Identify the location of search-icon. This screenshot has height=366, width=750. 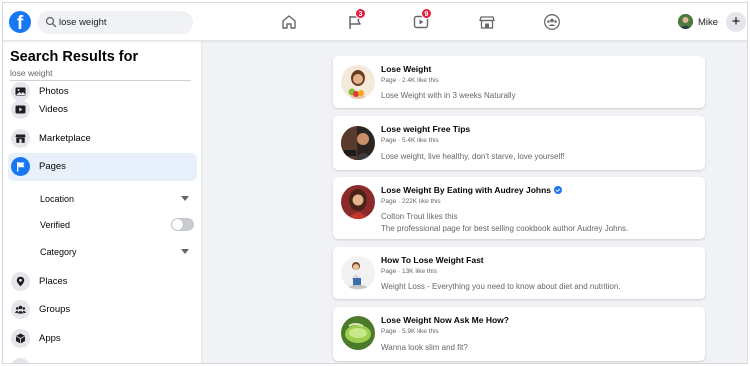
(51, 22).